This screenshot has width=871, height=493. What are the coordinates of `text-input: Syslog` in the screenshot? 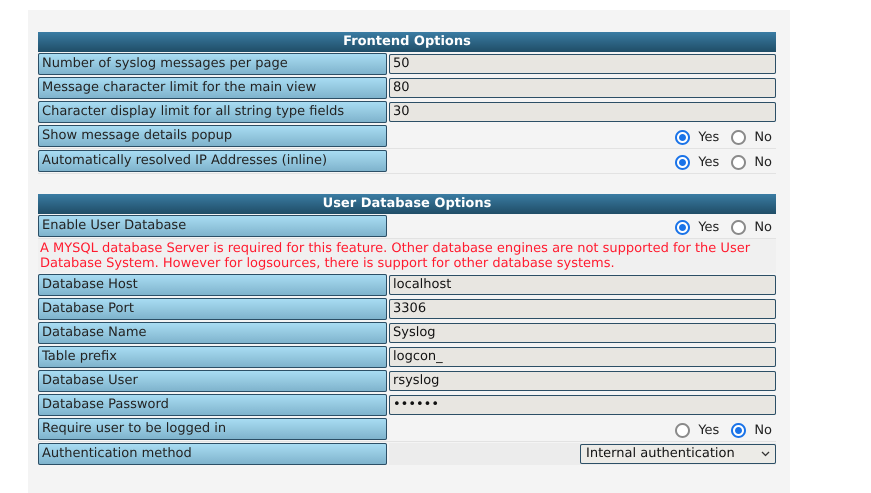 It's located at (582, 333).